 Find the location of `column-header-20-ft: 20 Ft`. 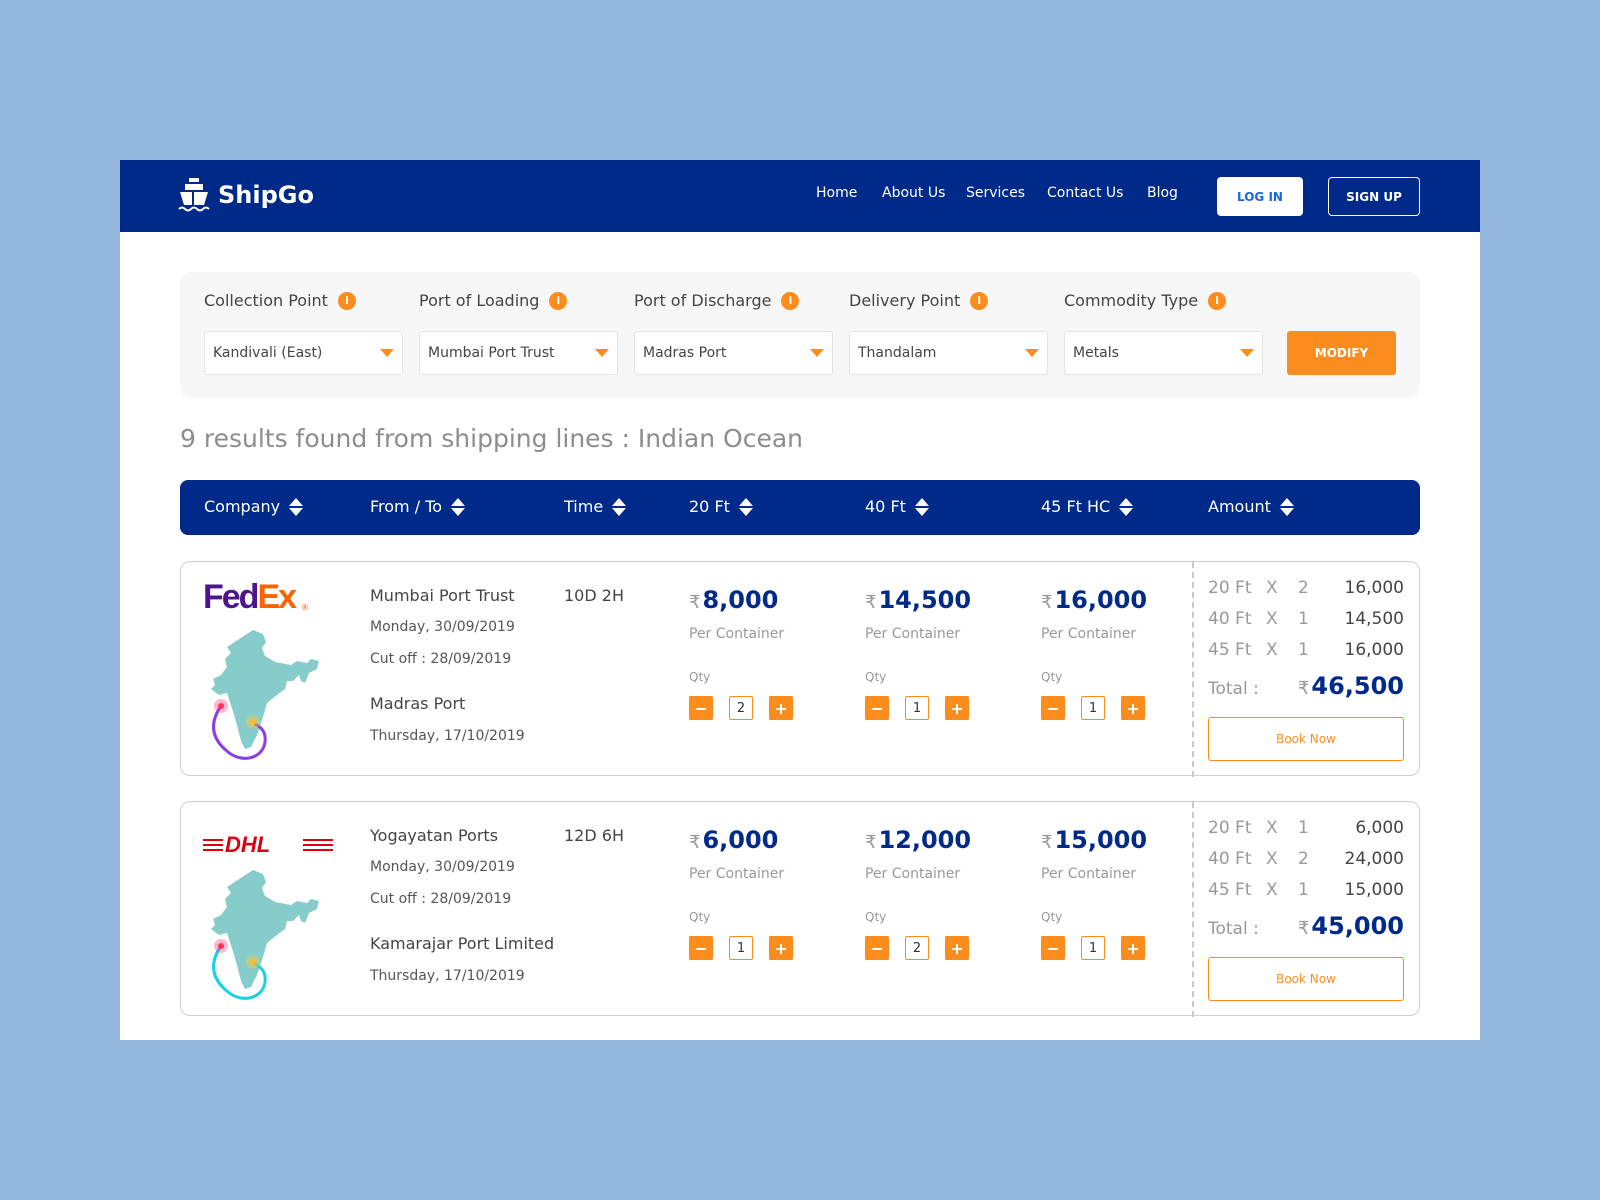

column-header-20-ft: 20 Ft is located at coordinates (721, 506).